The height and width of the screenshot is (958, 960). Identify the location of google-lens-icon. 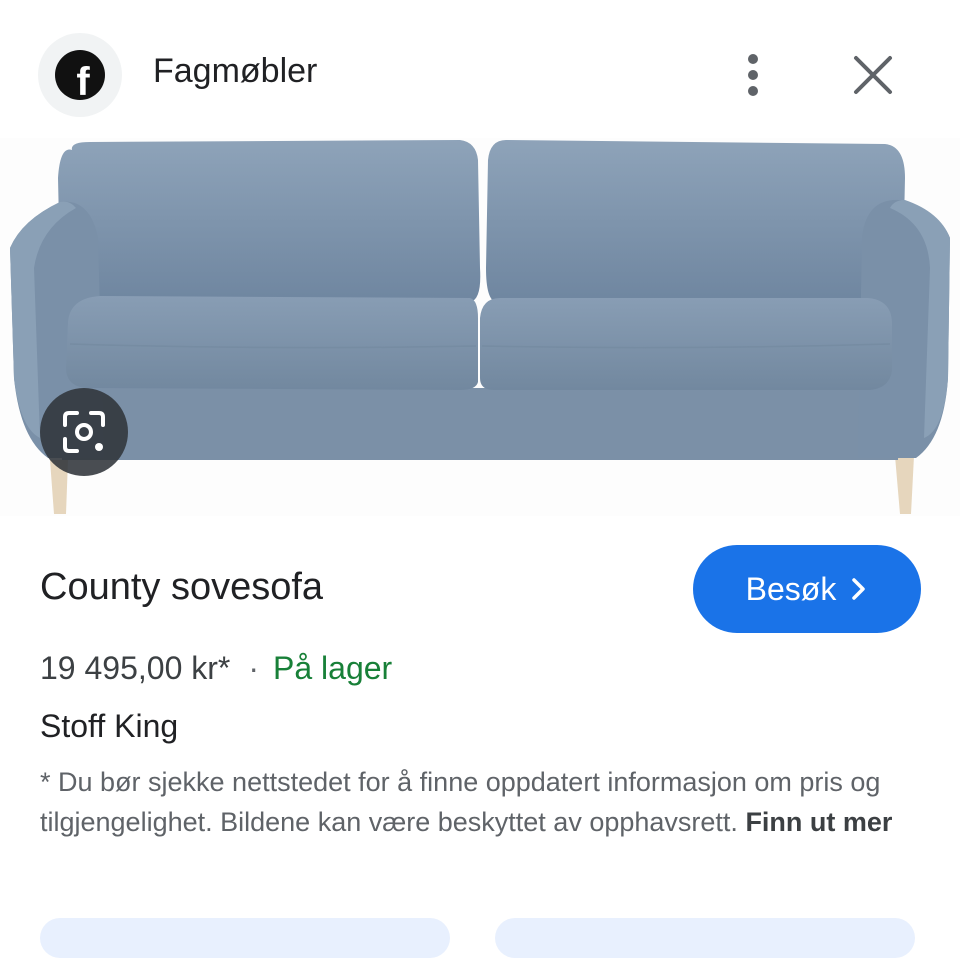
(84, 432).